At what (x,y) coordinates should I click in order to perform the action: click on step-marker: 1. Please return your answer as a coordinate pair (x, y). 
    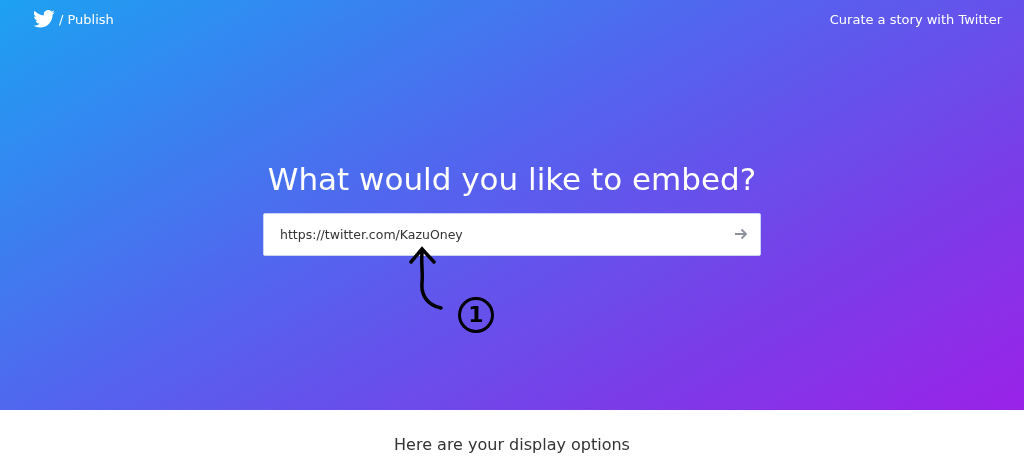
    Looking at the image, I should click on (476, 315).